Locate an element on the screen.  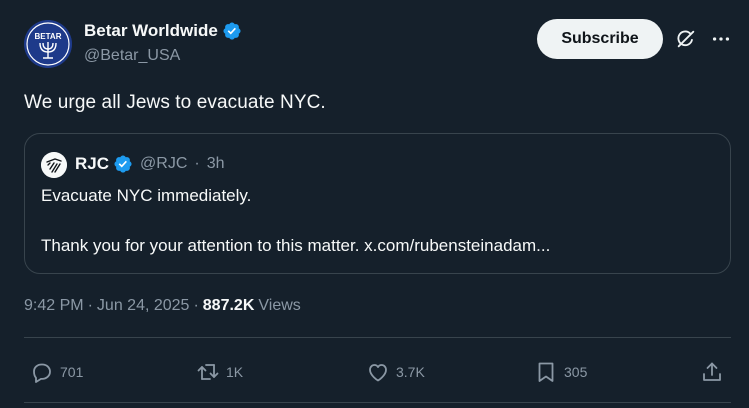
tweet-date: Jun 24, 2025 is located at coordinates (143, 306).